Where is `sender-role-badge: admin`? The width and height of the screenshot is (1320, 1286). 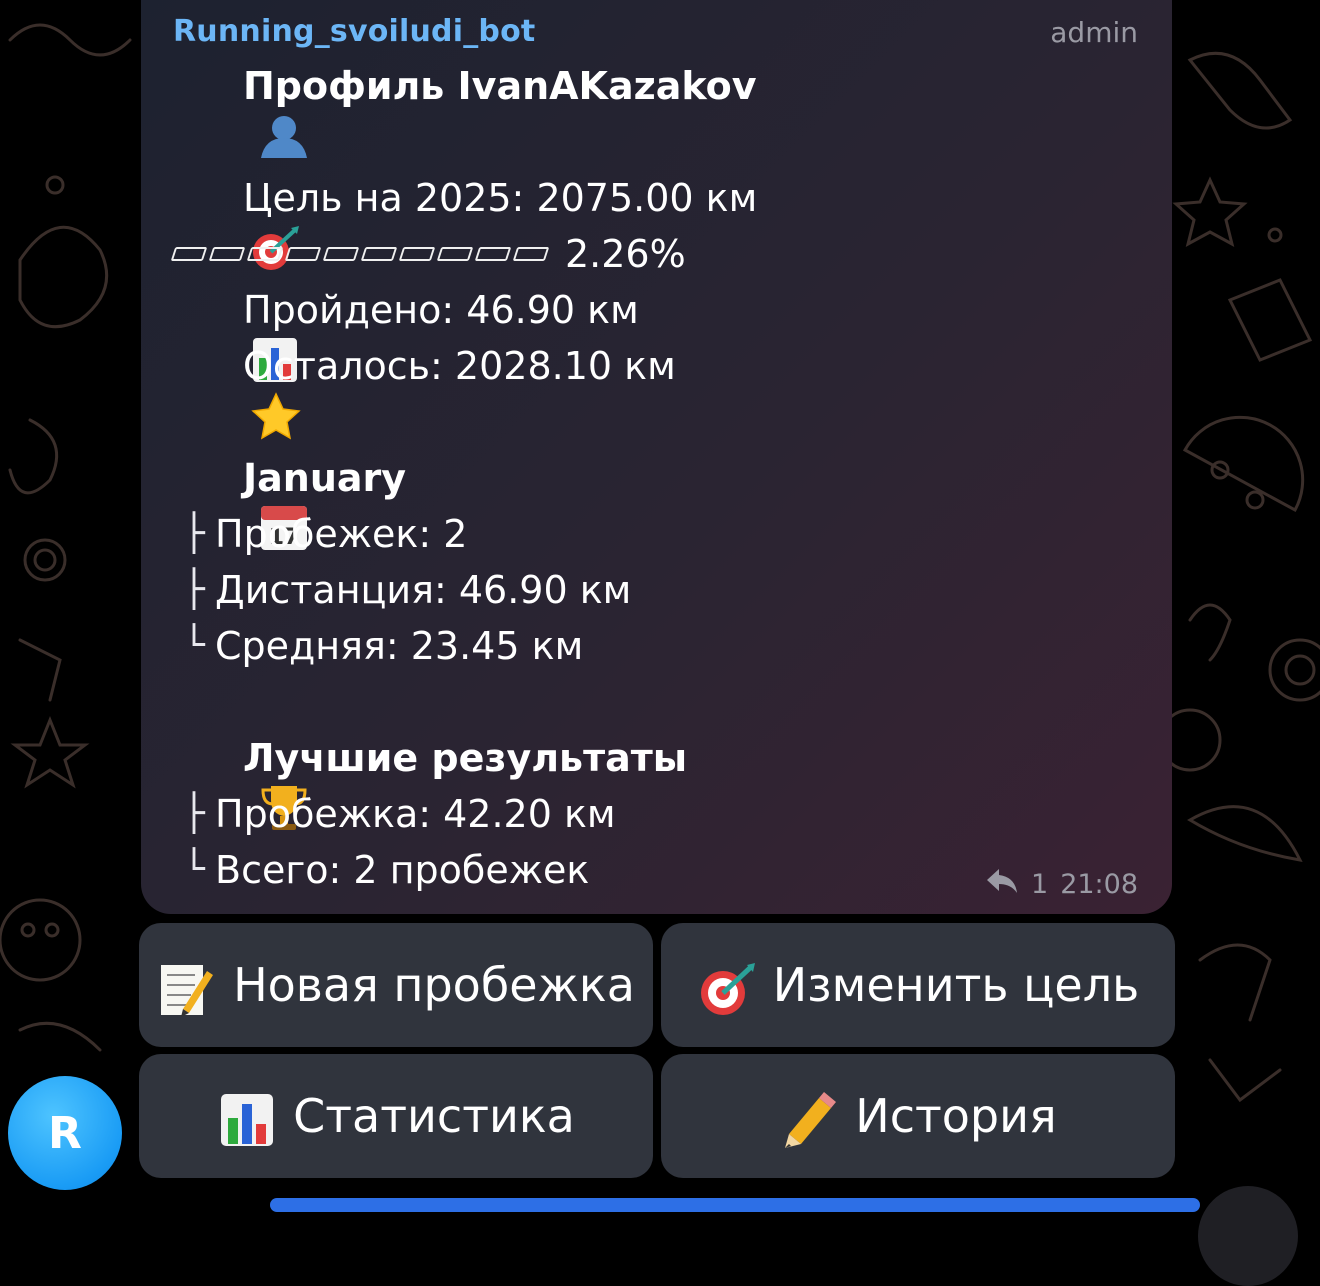 sender-role-badge: admin is located at coordinates (1094, 32).